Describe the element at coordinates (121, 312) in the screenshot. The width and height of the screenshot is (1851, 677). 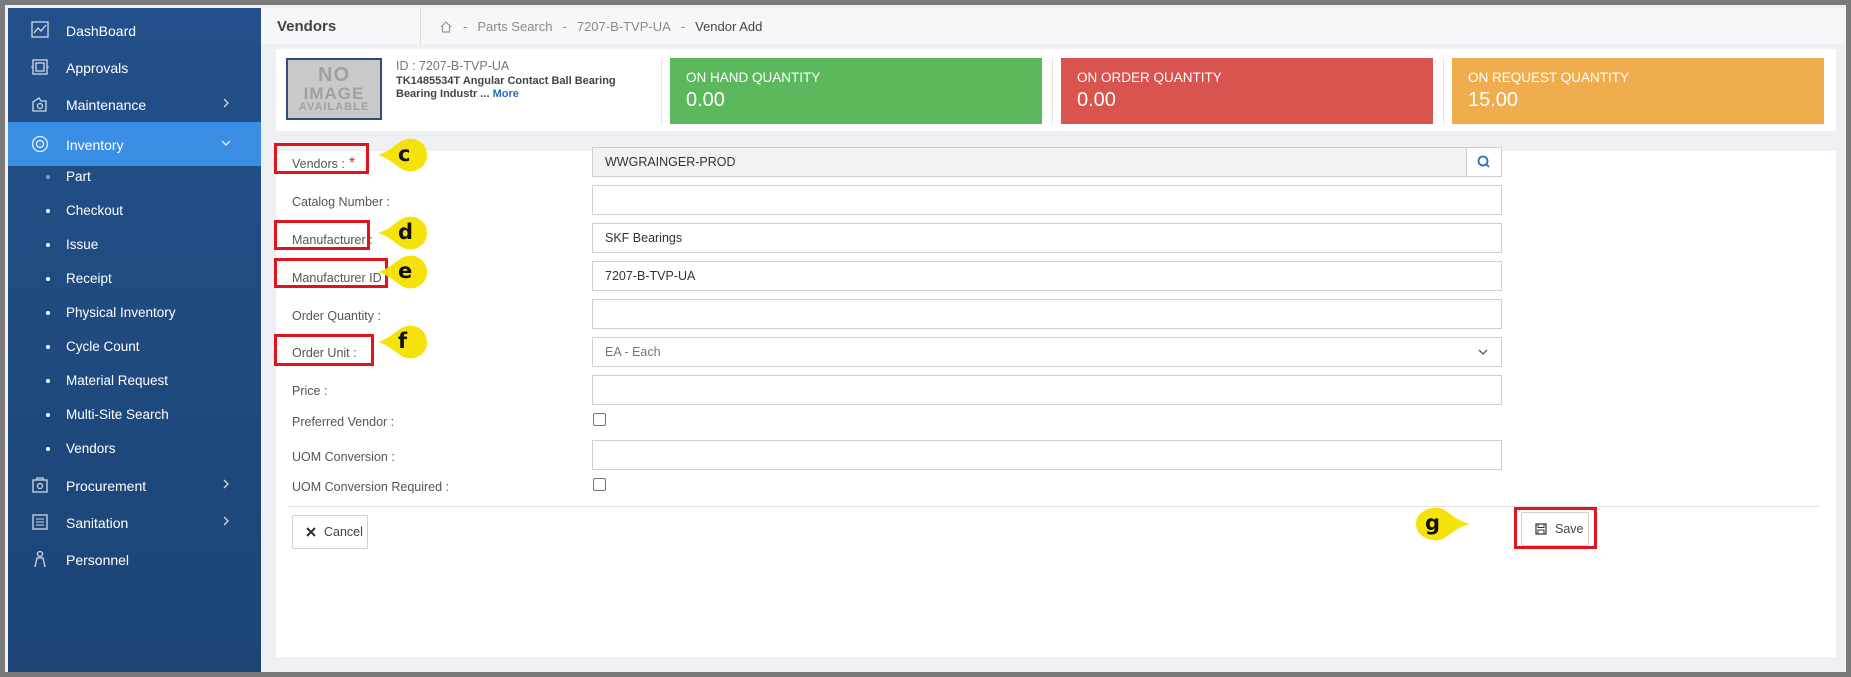
I see `sidebar-subitem-label: Physical Inventory` at that location.